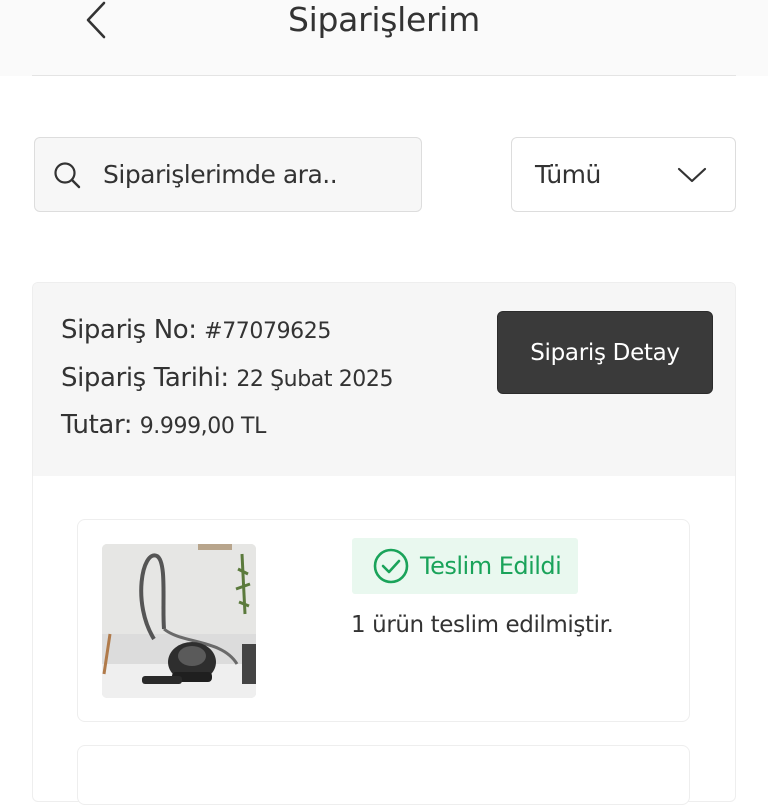 The width and height of the screenshot is (768, 805). I want to click on order-total-row: Tutar: 9.999,00 TL, so click(163, 425).